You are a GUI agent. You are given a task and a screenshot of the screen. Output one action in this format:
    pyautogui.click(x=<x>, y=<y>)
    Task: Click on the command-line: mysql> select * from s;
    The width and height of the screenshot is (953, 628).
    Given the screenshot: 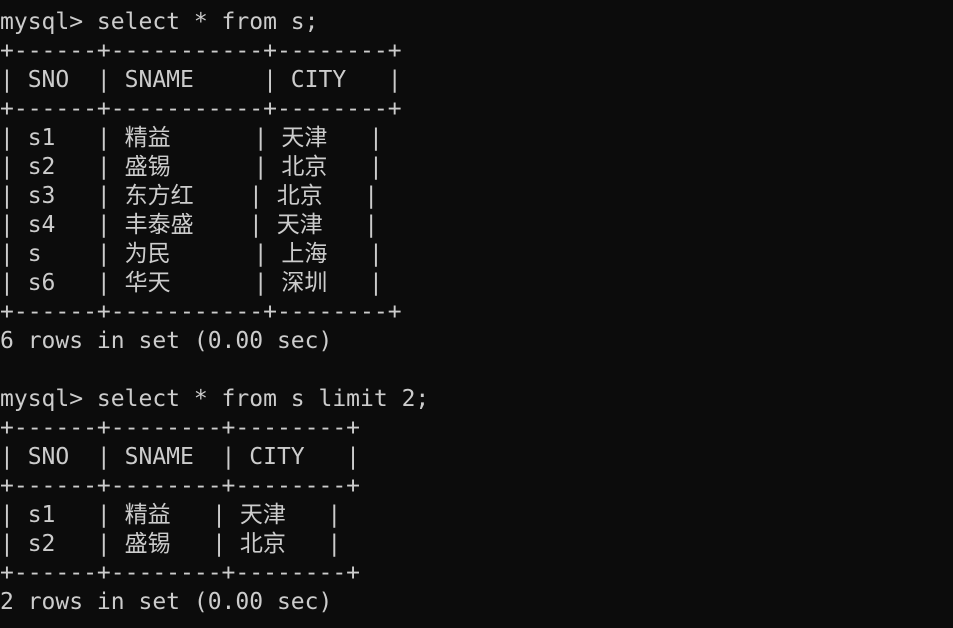 What is the action you would take?
    pyautogui.click(x=159, y=22)
    